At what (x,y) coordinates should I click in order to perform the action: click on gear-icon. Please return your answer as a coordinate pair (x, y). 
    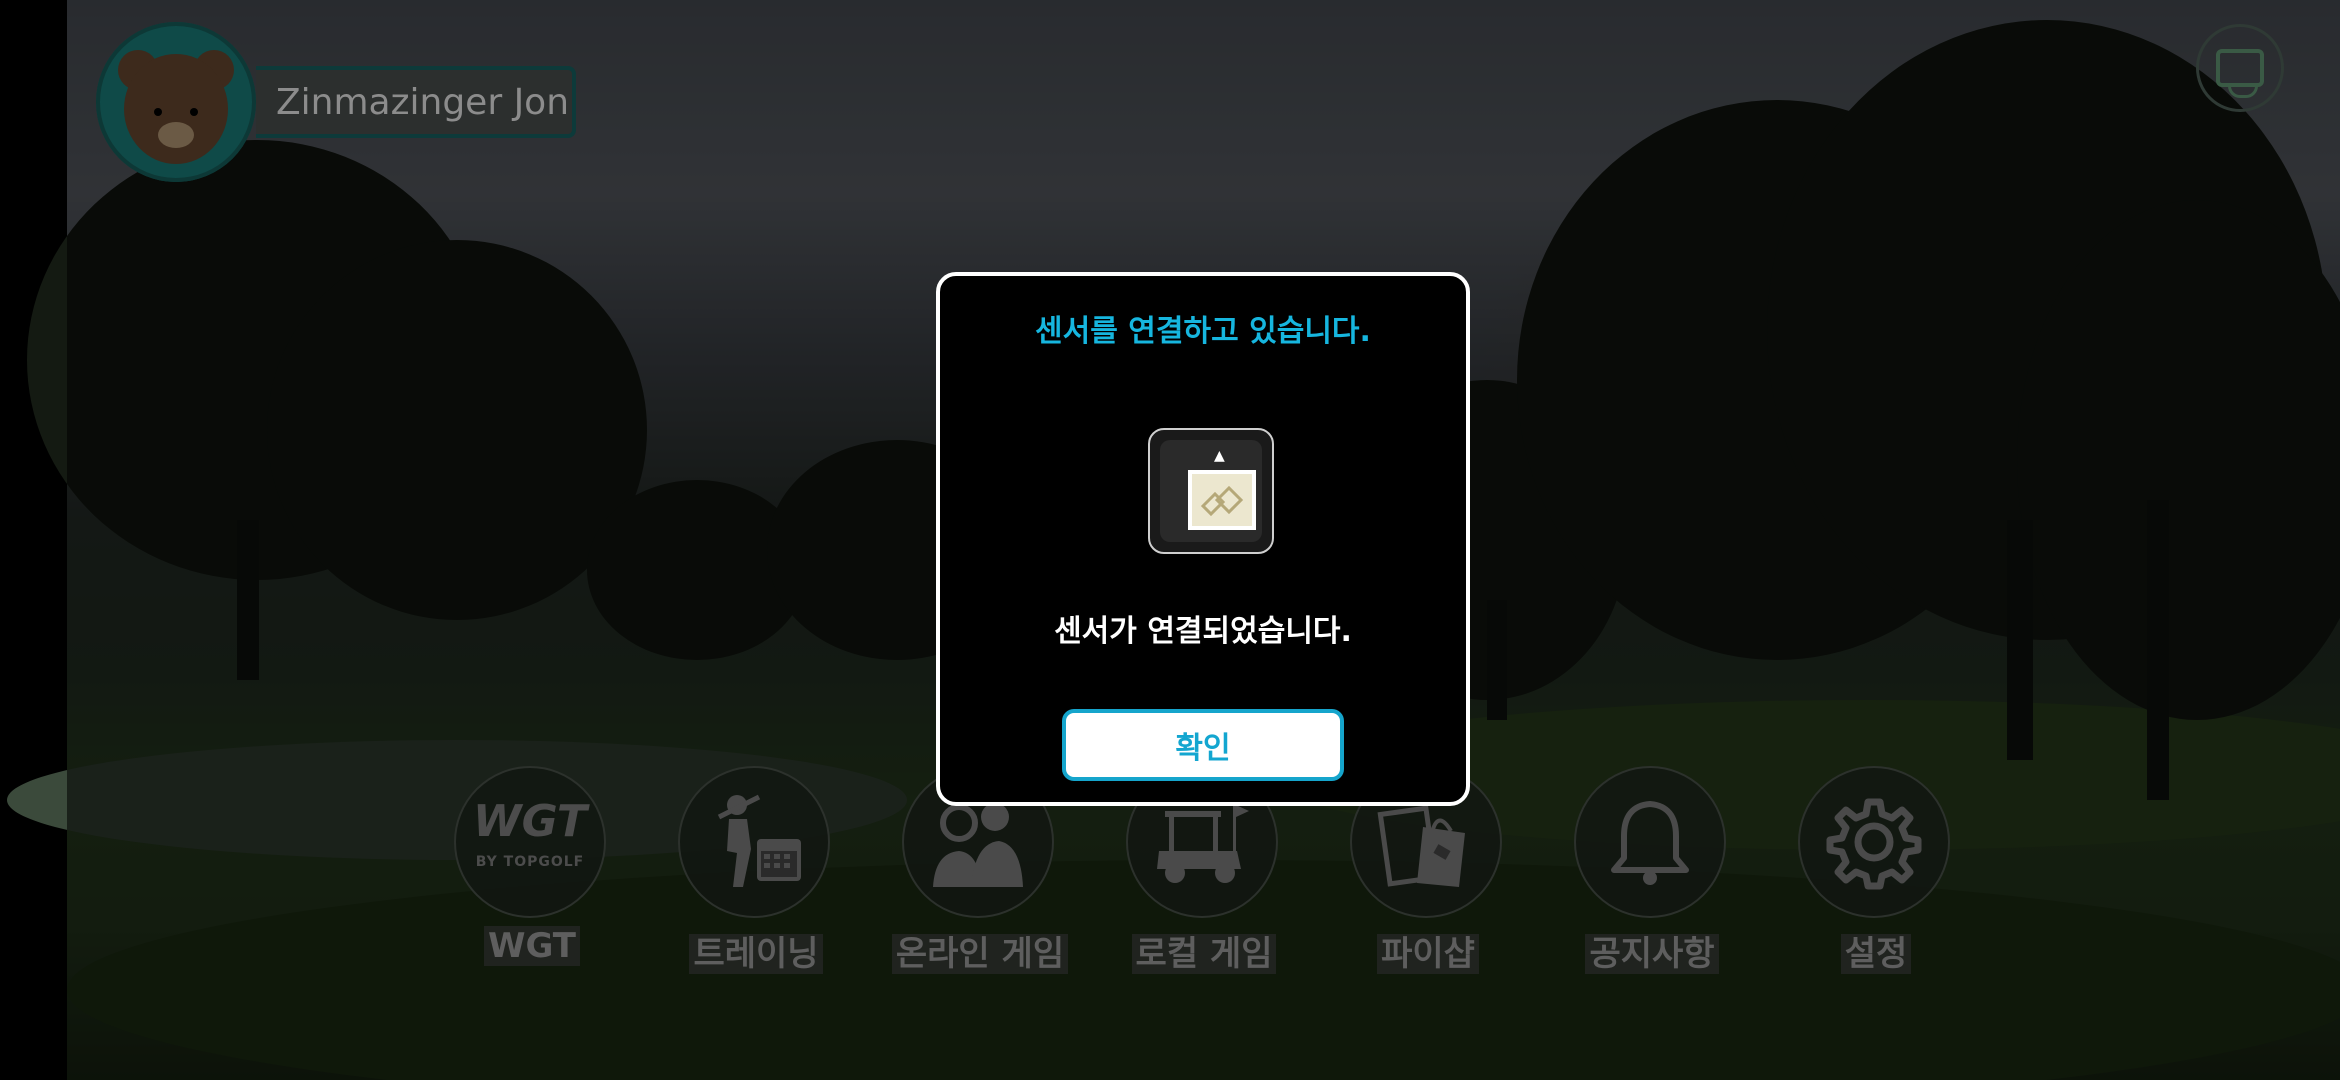
    Looking at the image, I should click on (1874, 842).